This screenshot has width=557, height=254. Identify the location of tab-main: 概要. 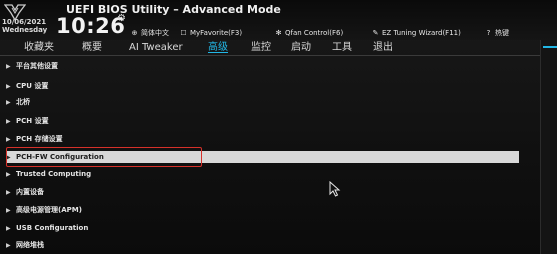
(92, 48).